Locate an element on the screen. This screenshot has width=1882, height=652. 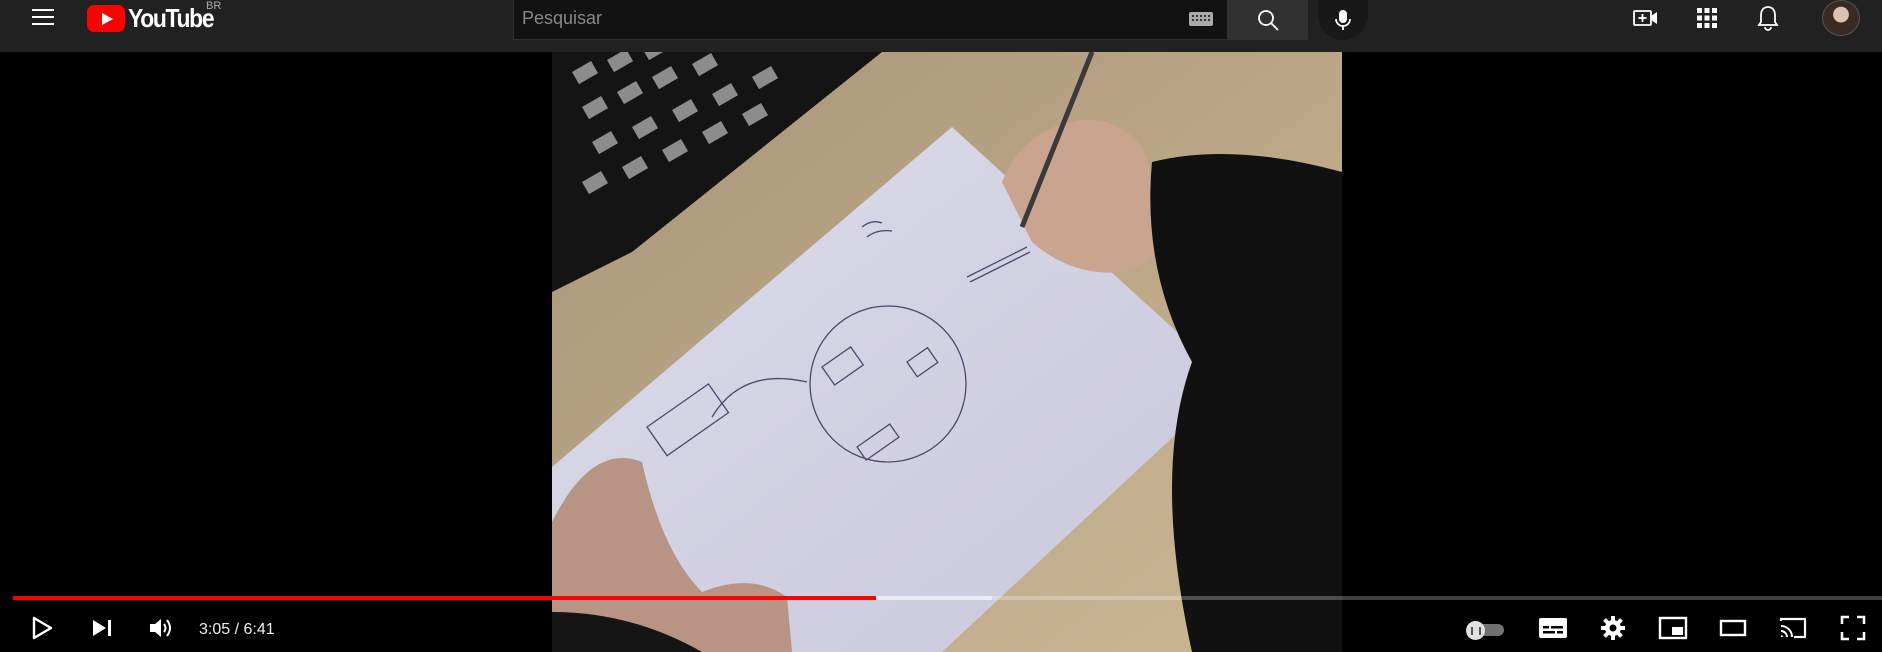
apps-button is located at coordinates (1707, 18).